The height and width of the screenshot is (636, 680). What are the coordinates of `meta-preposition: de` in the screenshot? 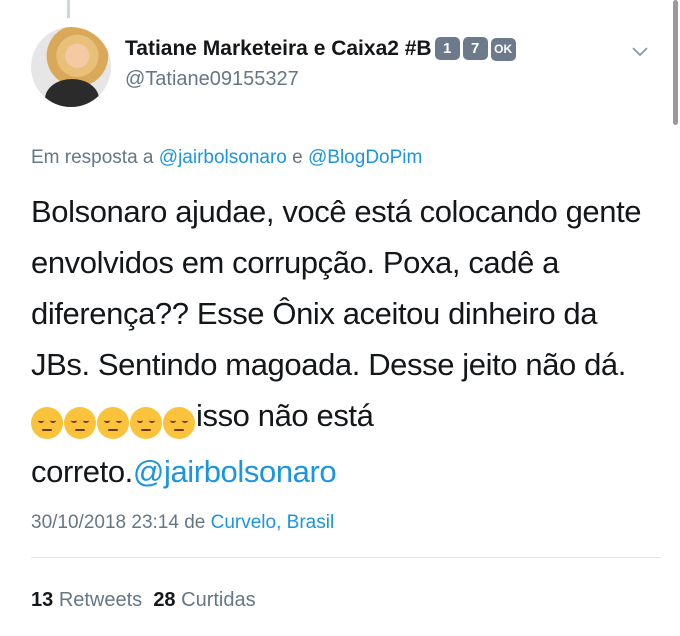 It's located at (195, 522).